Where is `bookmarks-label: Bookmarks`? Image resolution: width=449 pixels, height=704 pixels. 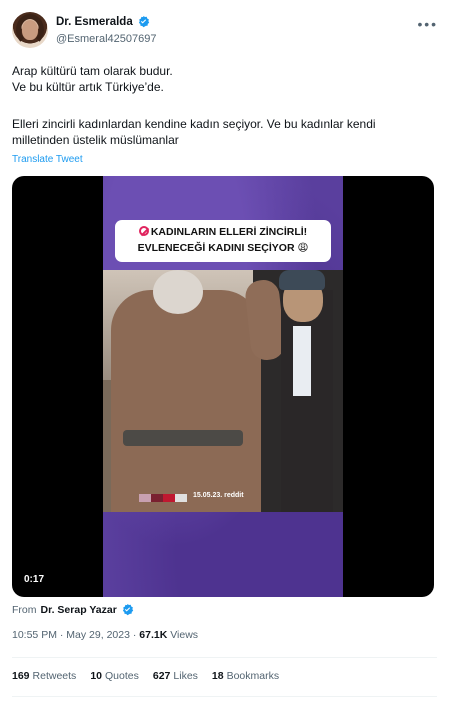 bookmarks-label: Bookmarks is located at coordinates (253, 676).